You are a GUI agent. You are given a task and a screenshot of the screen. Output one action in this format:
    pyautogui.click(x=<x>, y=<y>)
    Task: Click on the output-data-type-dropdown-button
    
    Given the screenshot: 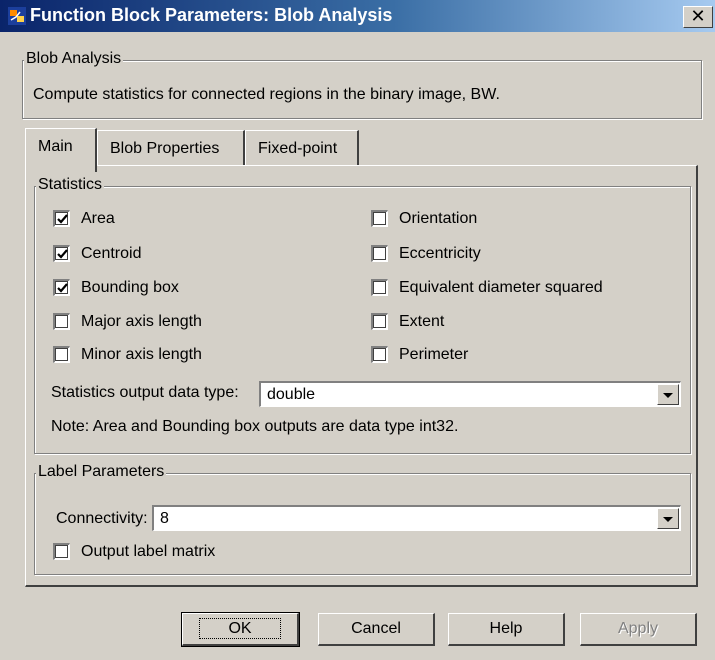 What is the action you would take?
    pyautogui.click(x=668, y=394)
    